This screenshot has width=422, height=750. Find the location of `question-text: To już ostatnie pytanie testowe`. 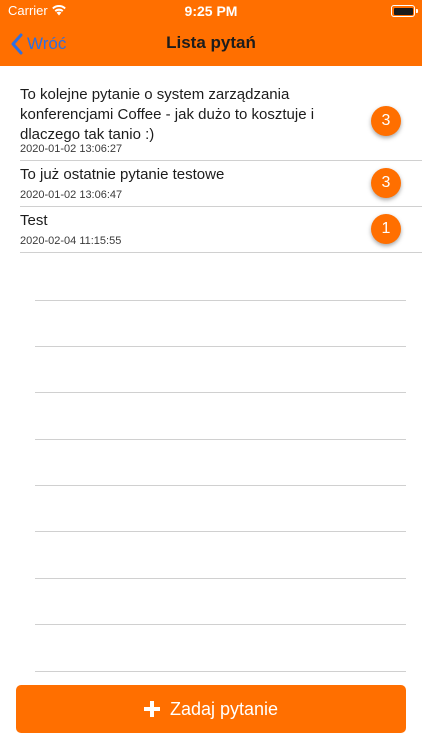

question-text: To już ostatnie pytanie testowe is located at coordinates (122, 174).